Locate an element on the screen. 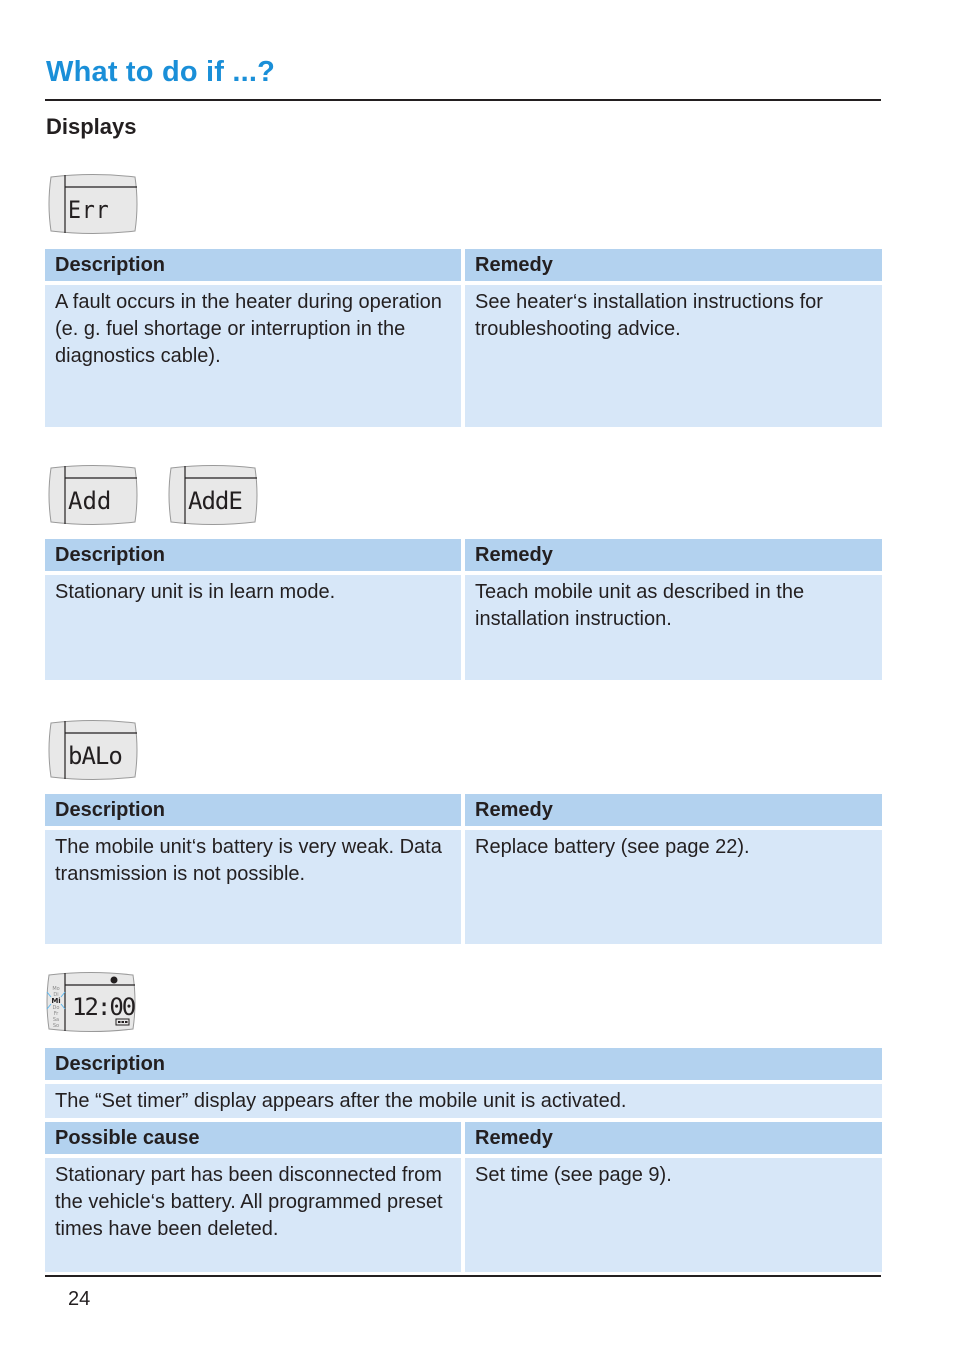 This screenshot has width=954, height=1345. lcd-display-add: Add is located at coordinates (92, 494).